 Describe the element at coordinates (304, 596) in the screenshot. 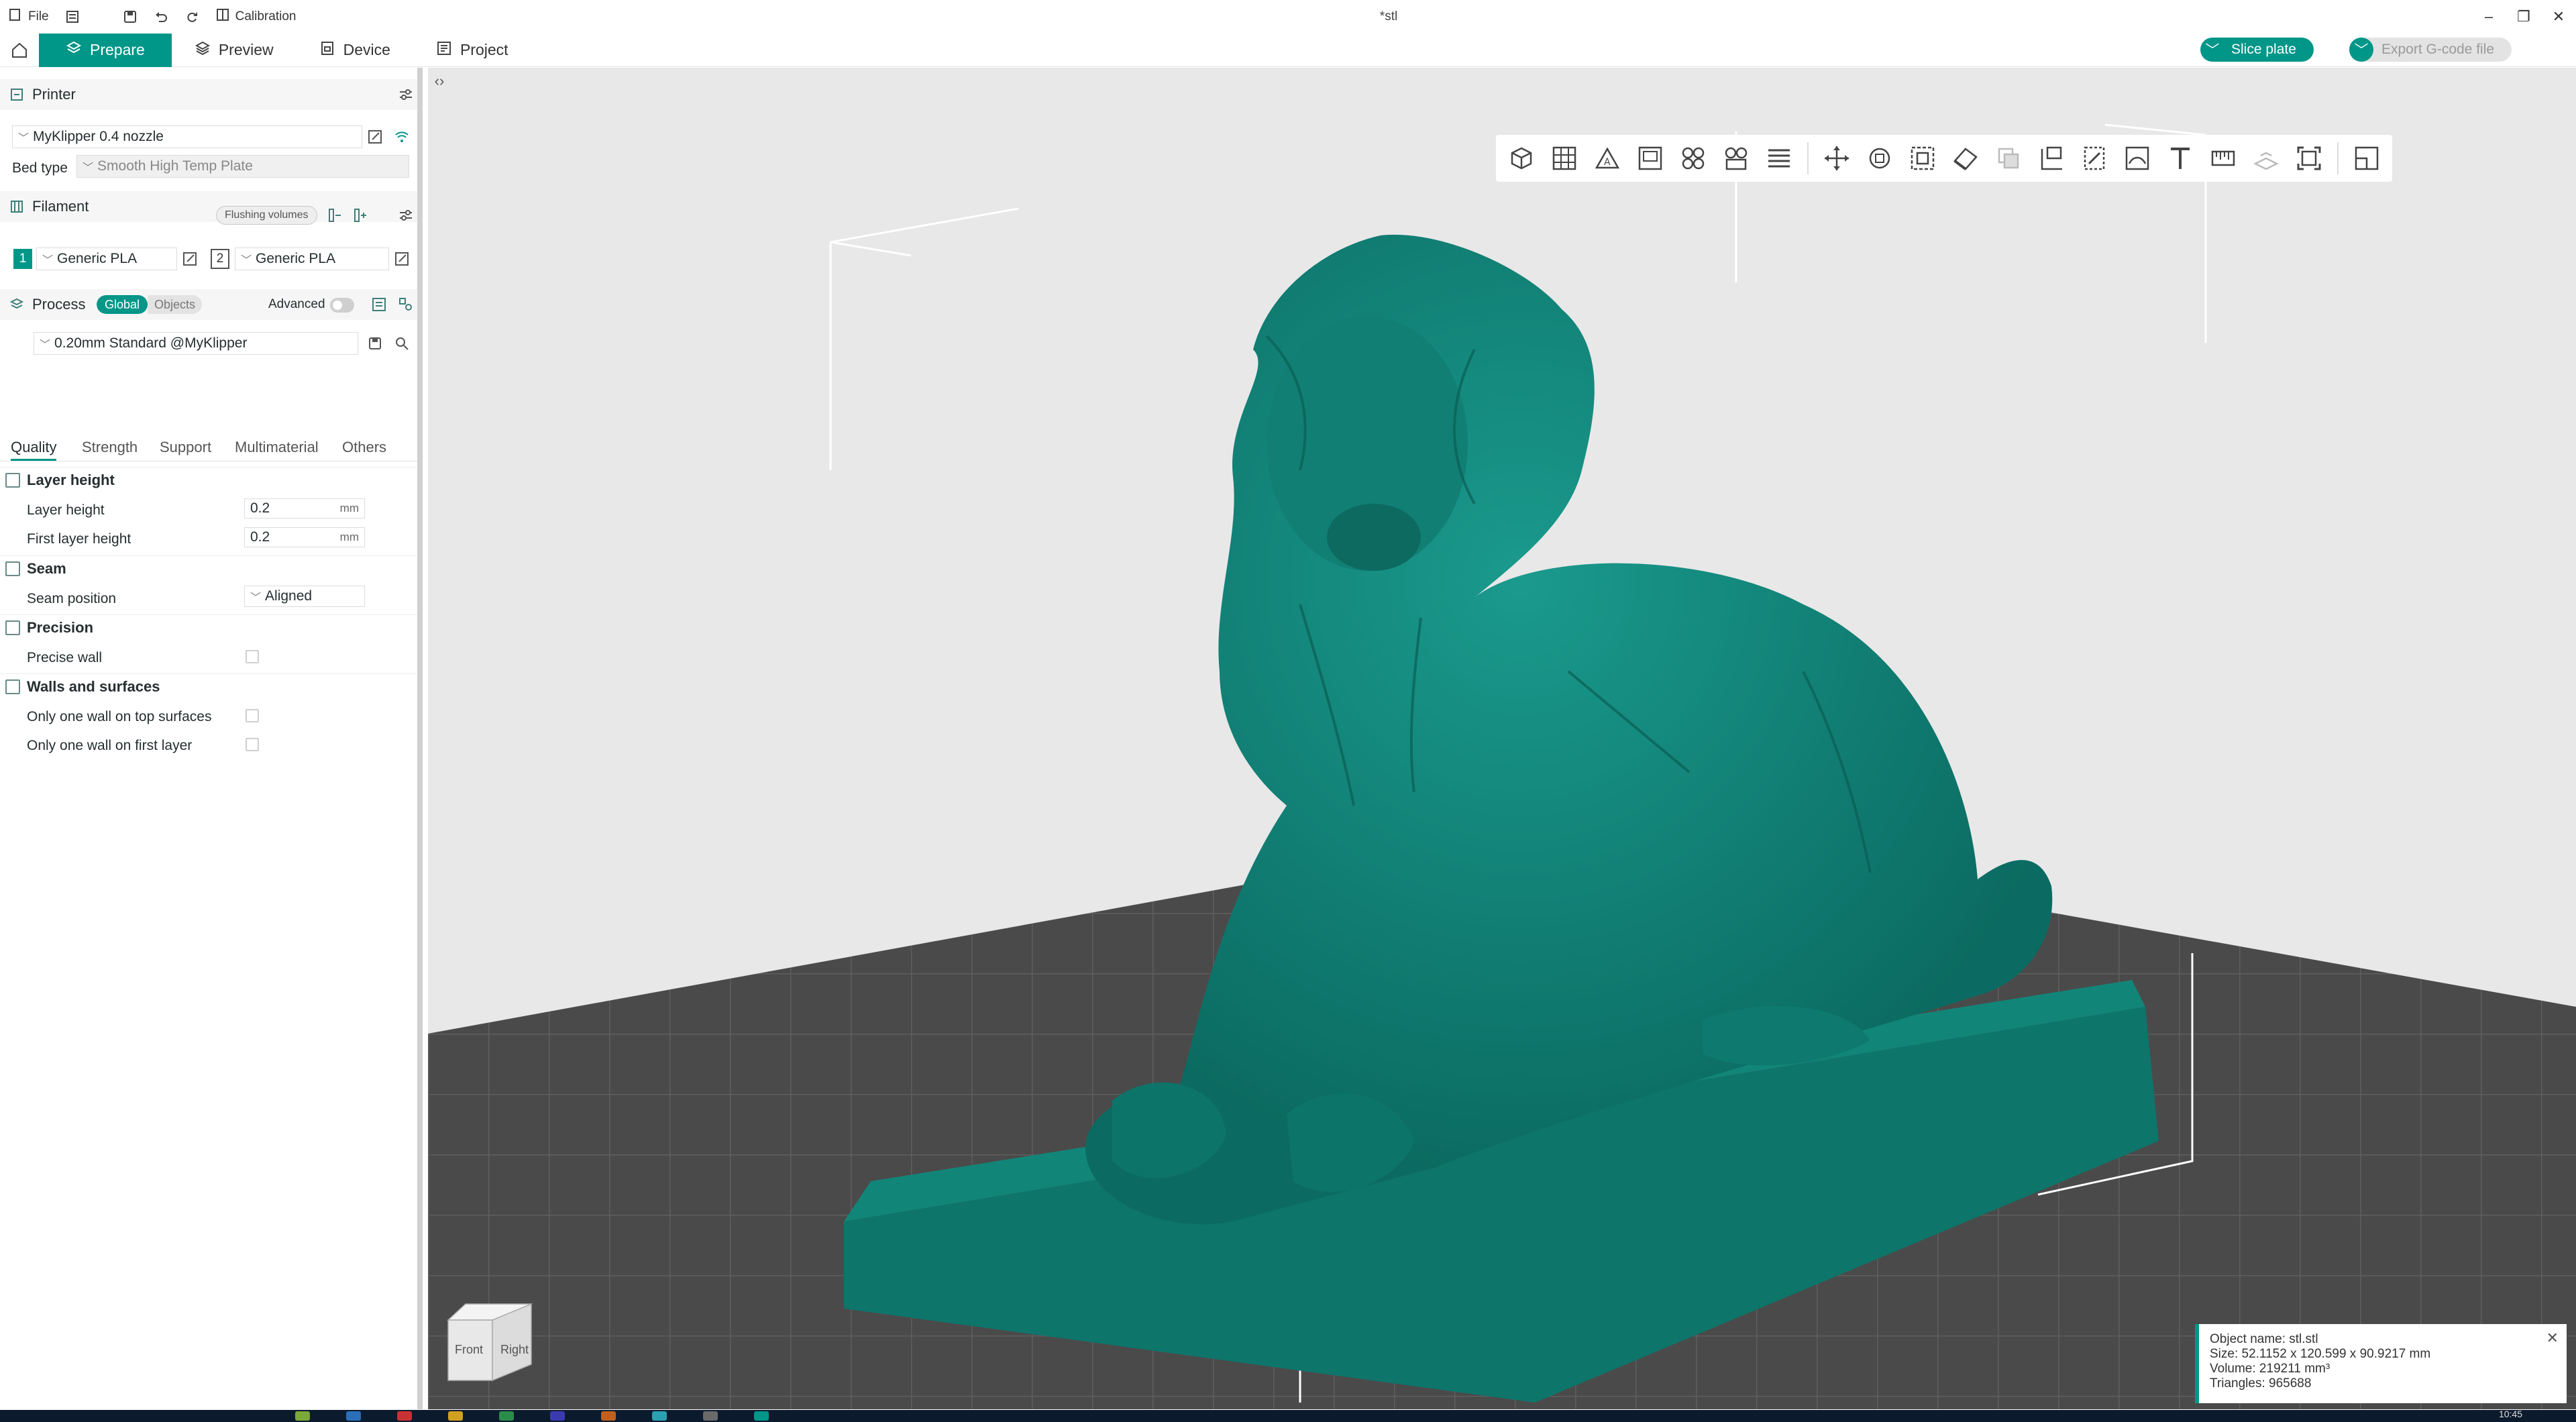

I see `seam-position-select: ﹀ Aligned` at that location.